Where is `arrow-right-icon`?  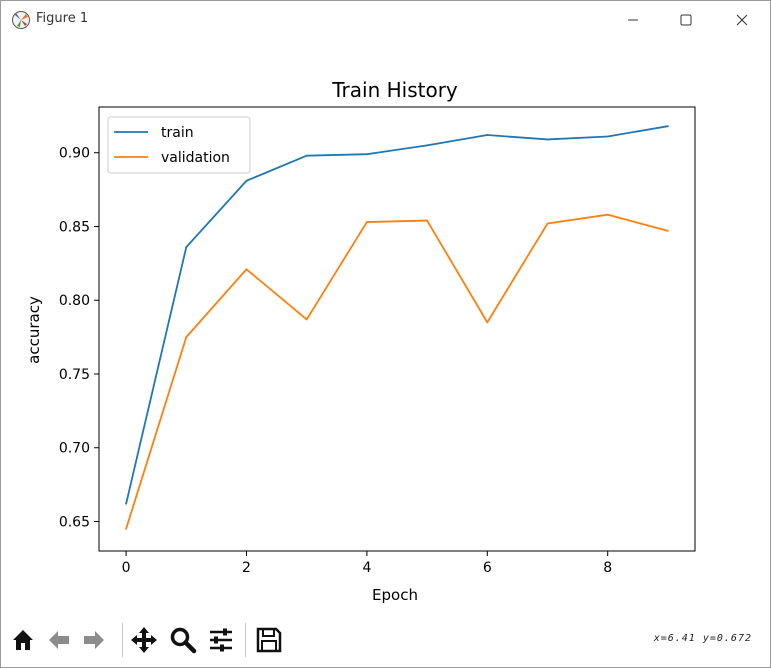 arrow-right-icon is located at coordinates (94, 640).